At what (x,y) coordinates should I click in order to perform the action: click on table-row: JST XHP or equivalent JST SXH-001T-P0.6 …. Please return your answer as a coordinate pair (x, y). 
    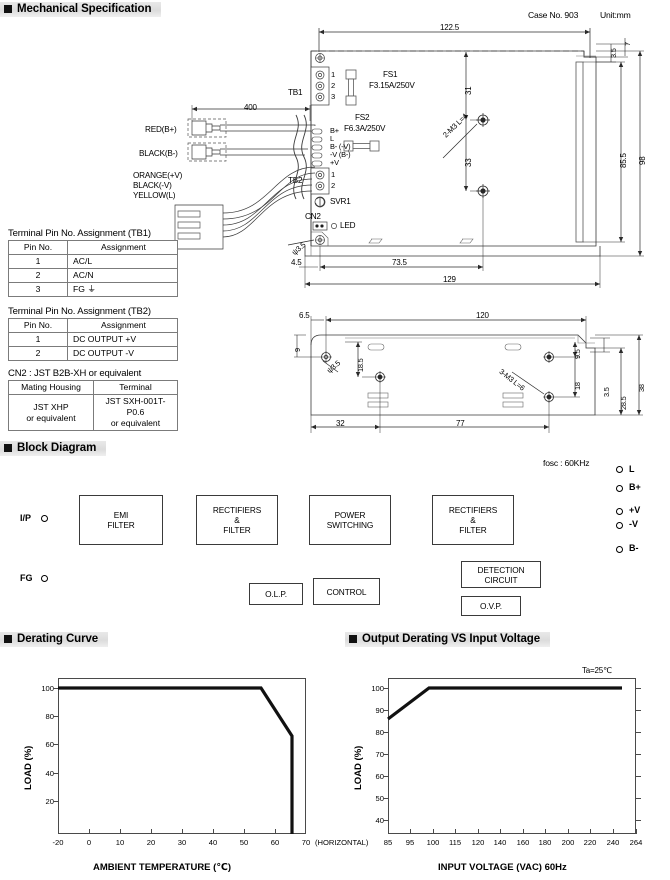
    Looking at the image, I should click on (93, 412).